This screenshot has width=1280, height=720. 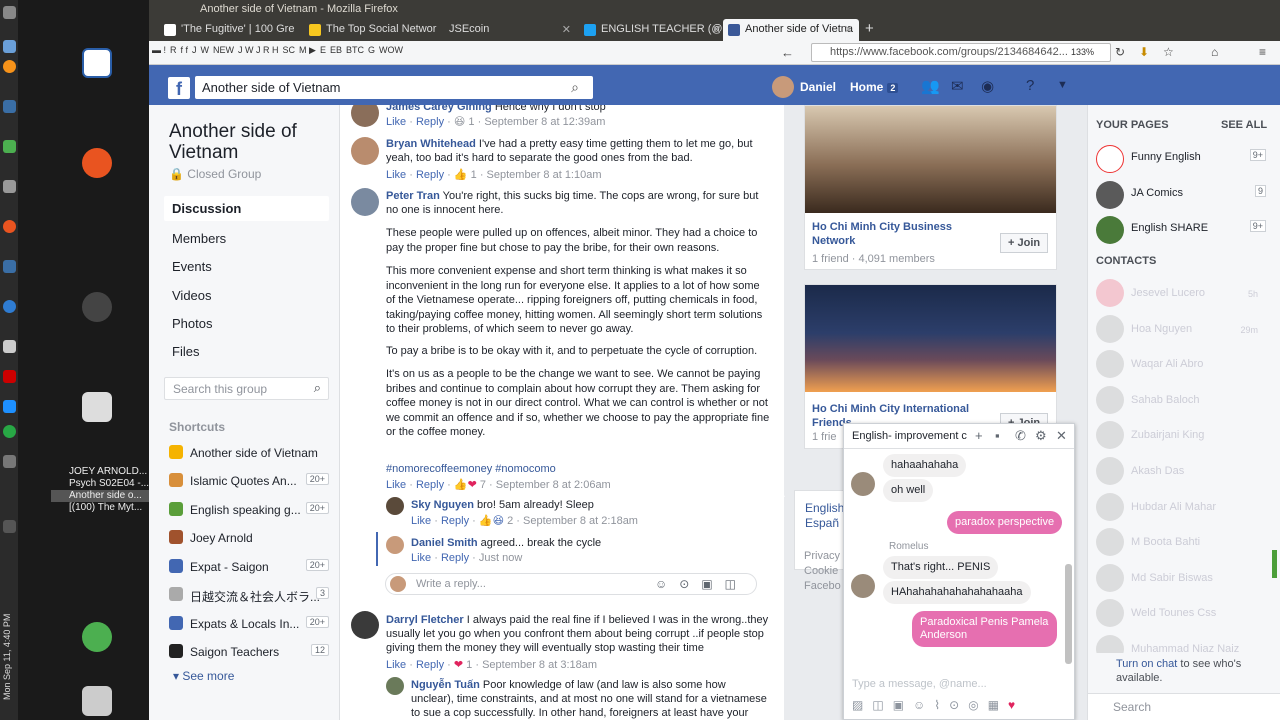 What do you see at coordinates (9, 376) in the screenshot?
I see `filezilla-icon` at bounding box center [9, 376].